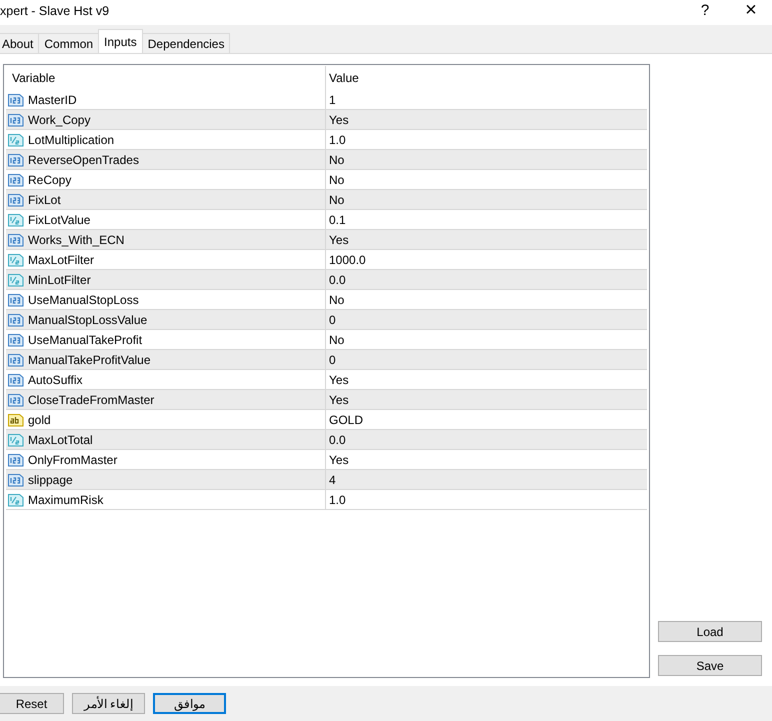 The width and height of the screenshot is (772, 721). Describe the element at coordinates (346, 259) in the screenshot. I see `variable-value: 1000.0` at that location.